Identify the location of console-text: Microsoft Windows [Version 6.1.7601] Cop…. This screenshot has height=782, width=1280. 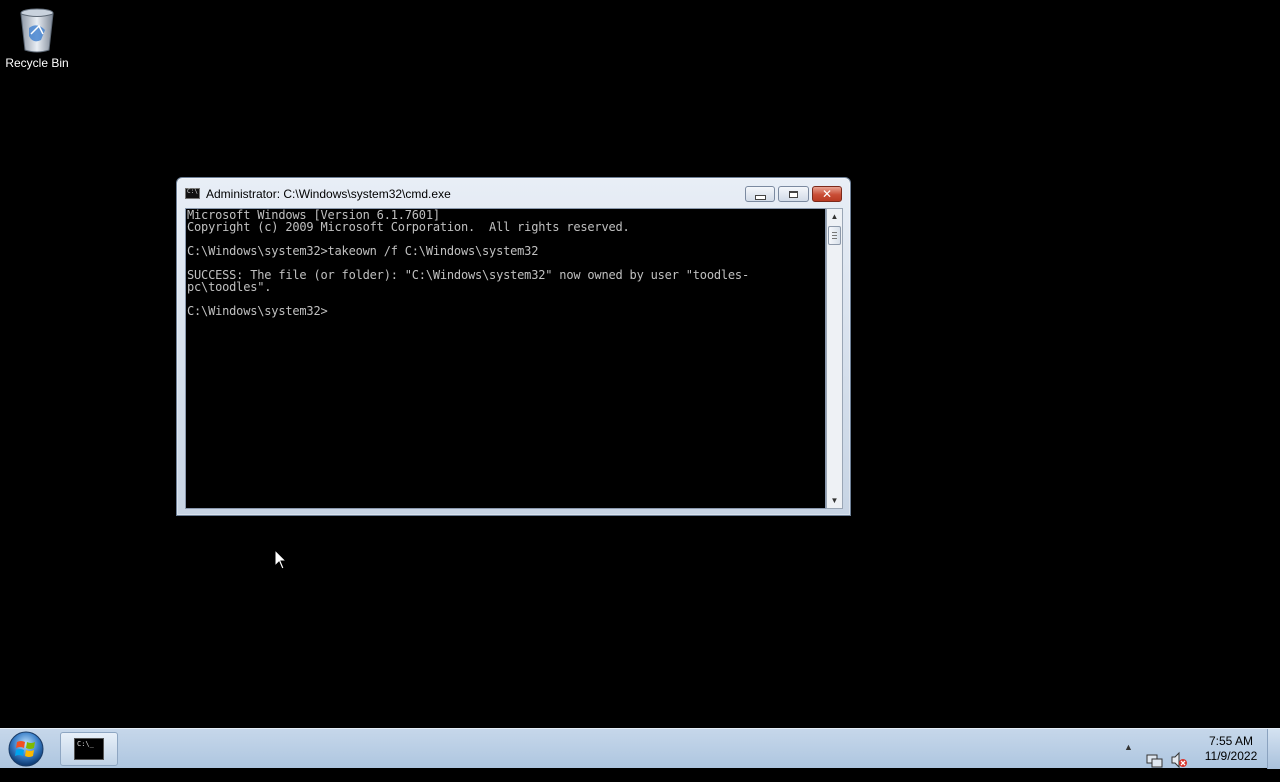
(468, 263).